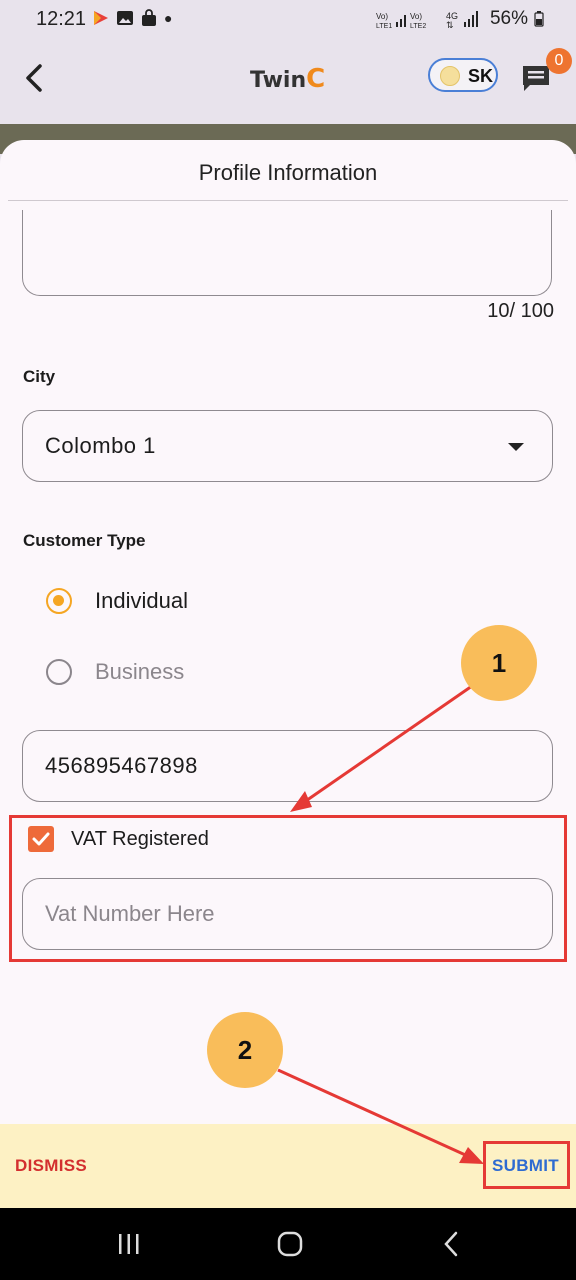 Image resolution: width=576 pixels, height=1280 pixels. What do you see at coordinates (499, 663) in the screenshot?
I see `callout-1: 1` at bounding box center [499, 663].